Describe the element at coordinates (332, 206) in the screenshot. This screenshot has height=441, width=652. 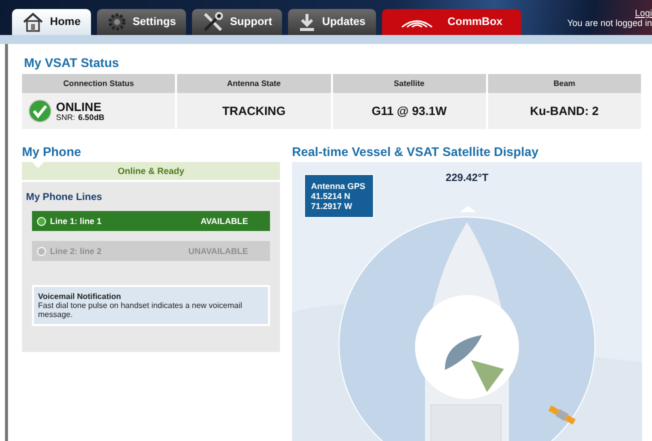
I see `longitude-value: 71.2917 W` at that location.